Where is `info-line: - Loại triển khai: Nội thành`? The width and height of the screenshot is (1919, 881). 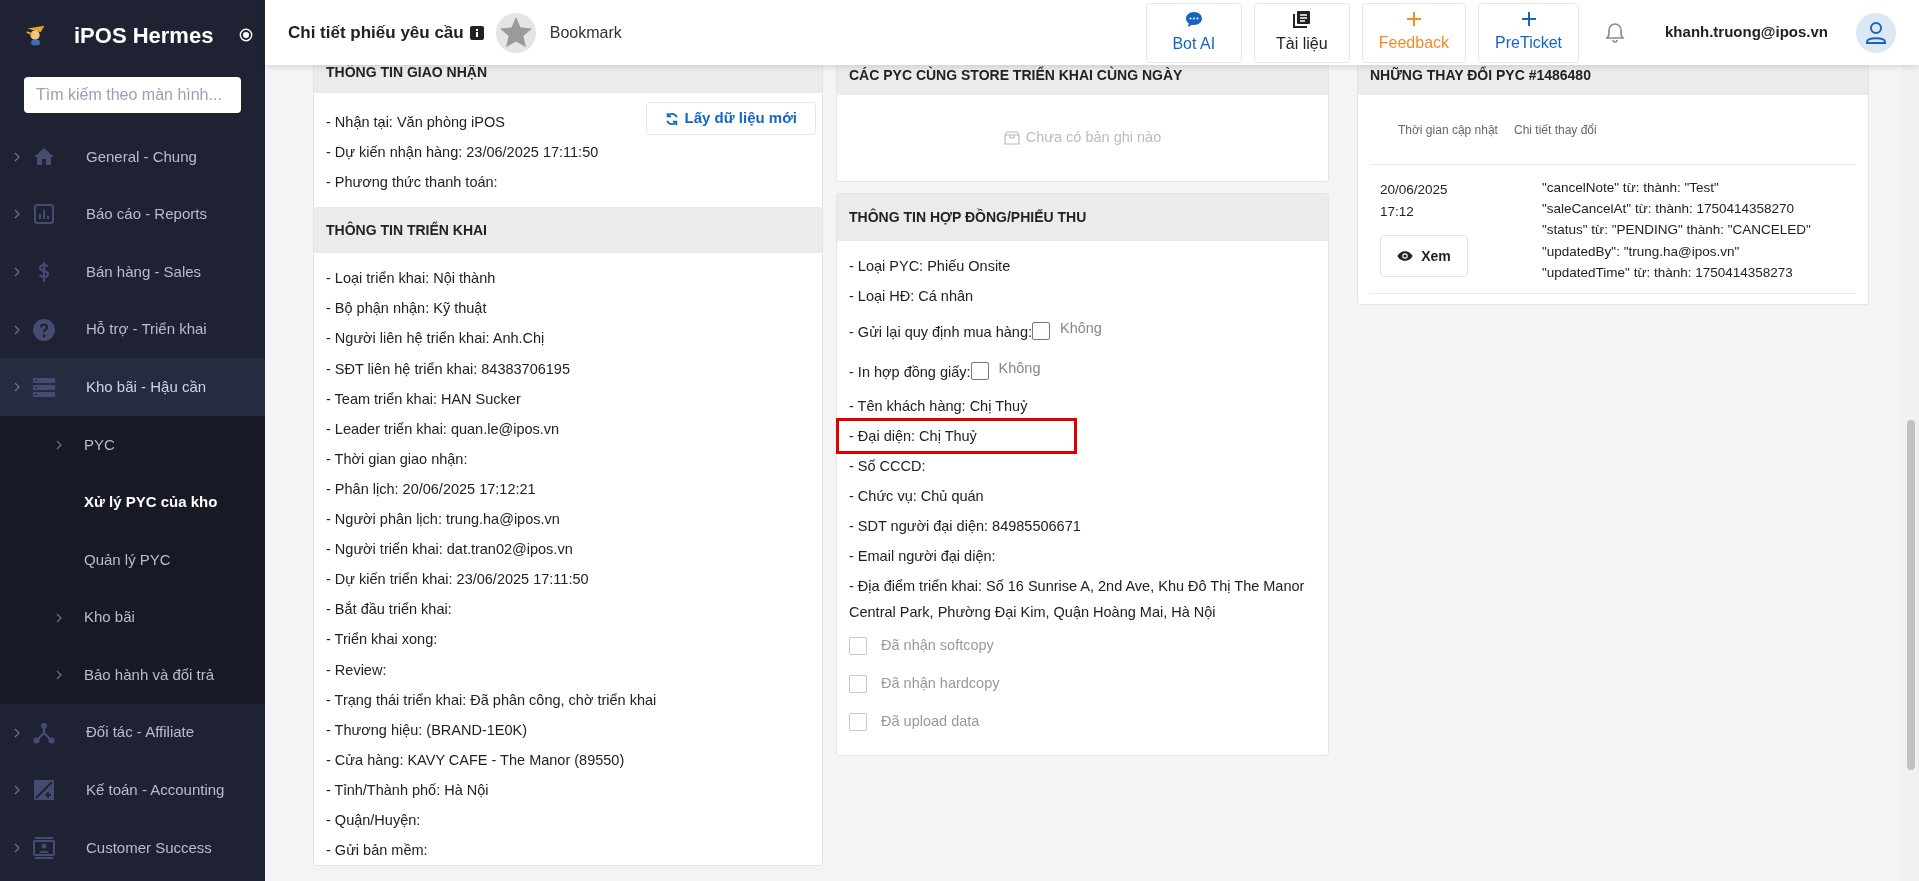
info-line: - Loại triển khai: Nội thành is located at coordinates (411, 279).